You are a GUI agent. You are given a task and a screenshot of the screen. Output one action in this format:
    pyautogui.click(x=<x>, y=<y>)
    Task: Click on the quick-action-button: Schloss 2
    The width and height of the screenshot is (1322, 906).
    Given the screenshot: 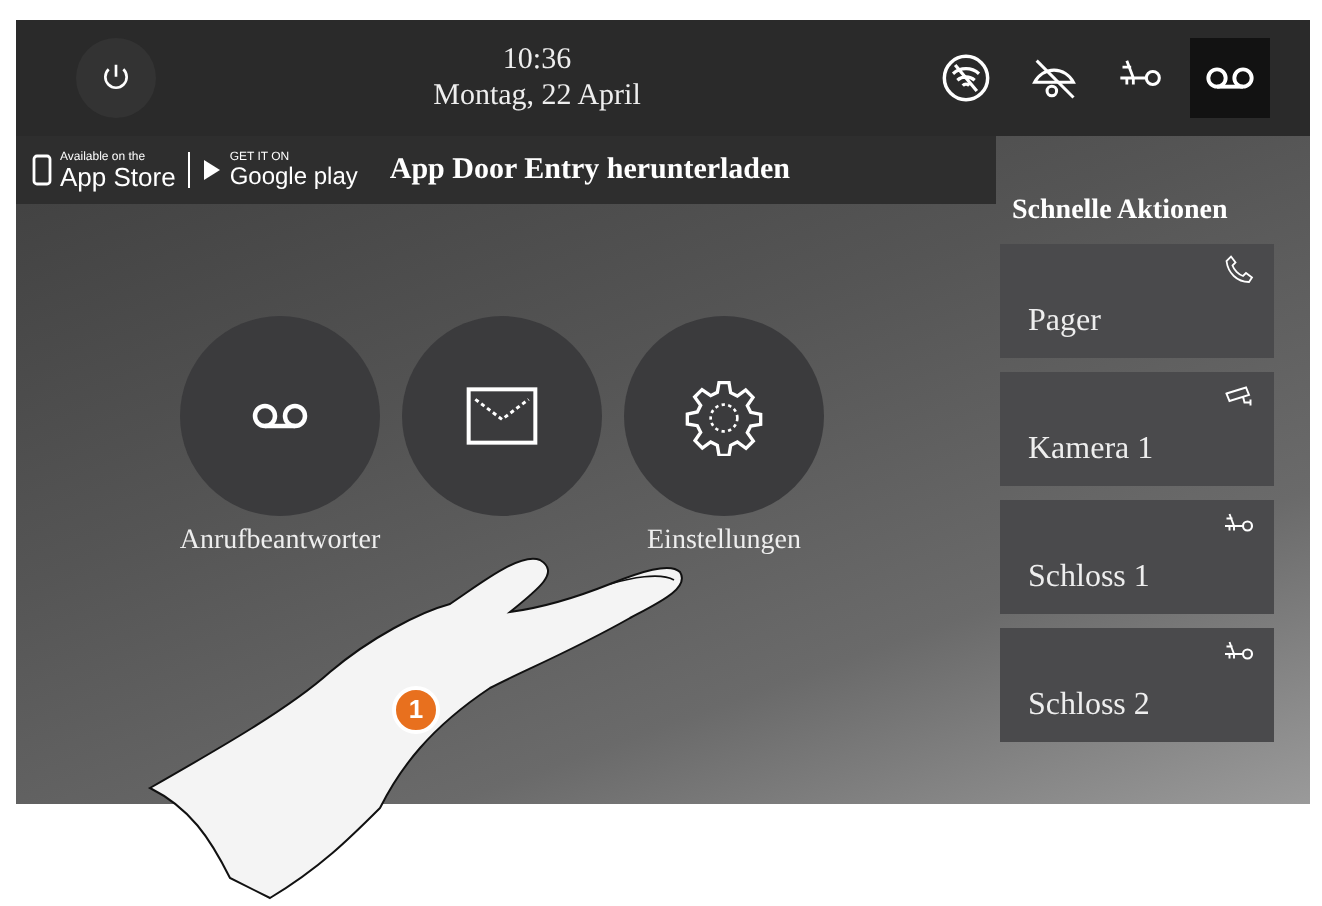 What is the action you would take?
    pyautogui.click(x=1137, y=685)
    